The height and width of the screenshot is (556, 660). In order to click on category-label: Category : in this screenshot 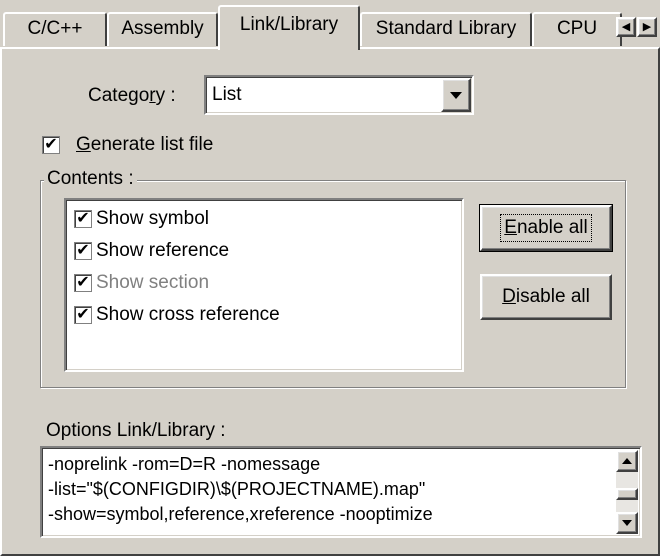, I will do `click(132, 95)`.